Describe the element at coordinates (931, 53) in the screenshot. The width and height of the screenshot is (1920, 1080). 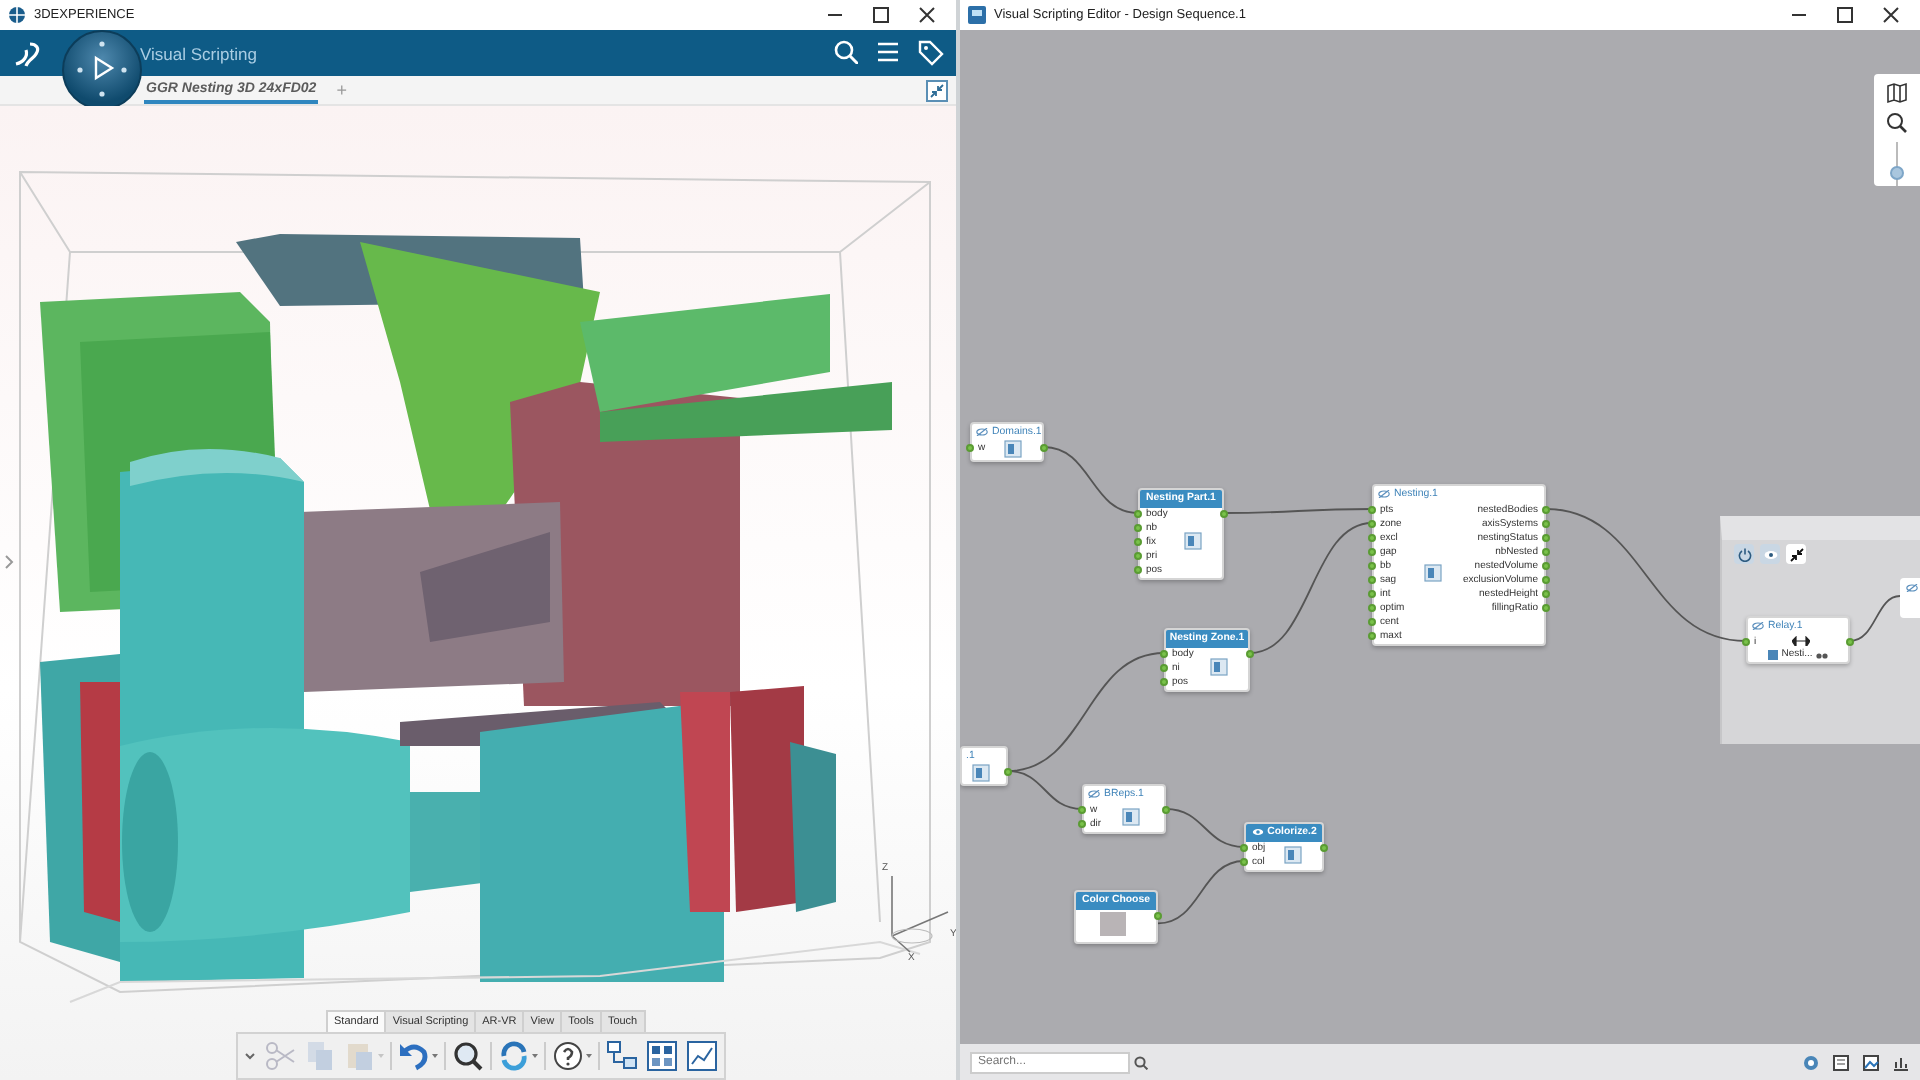
I see `tag-icon` at that location.